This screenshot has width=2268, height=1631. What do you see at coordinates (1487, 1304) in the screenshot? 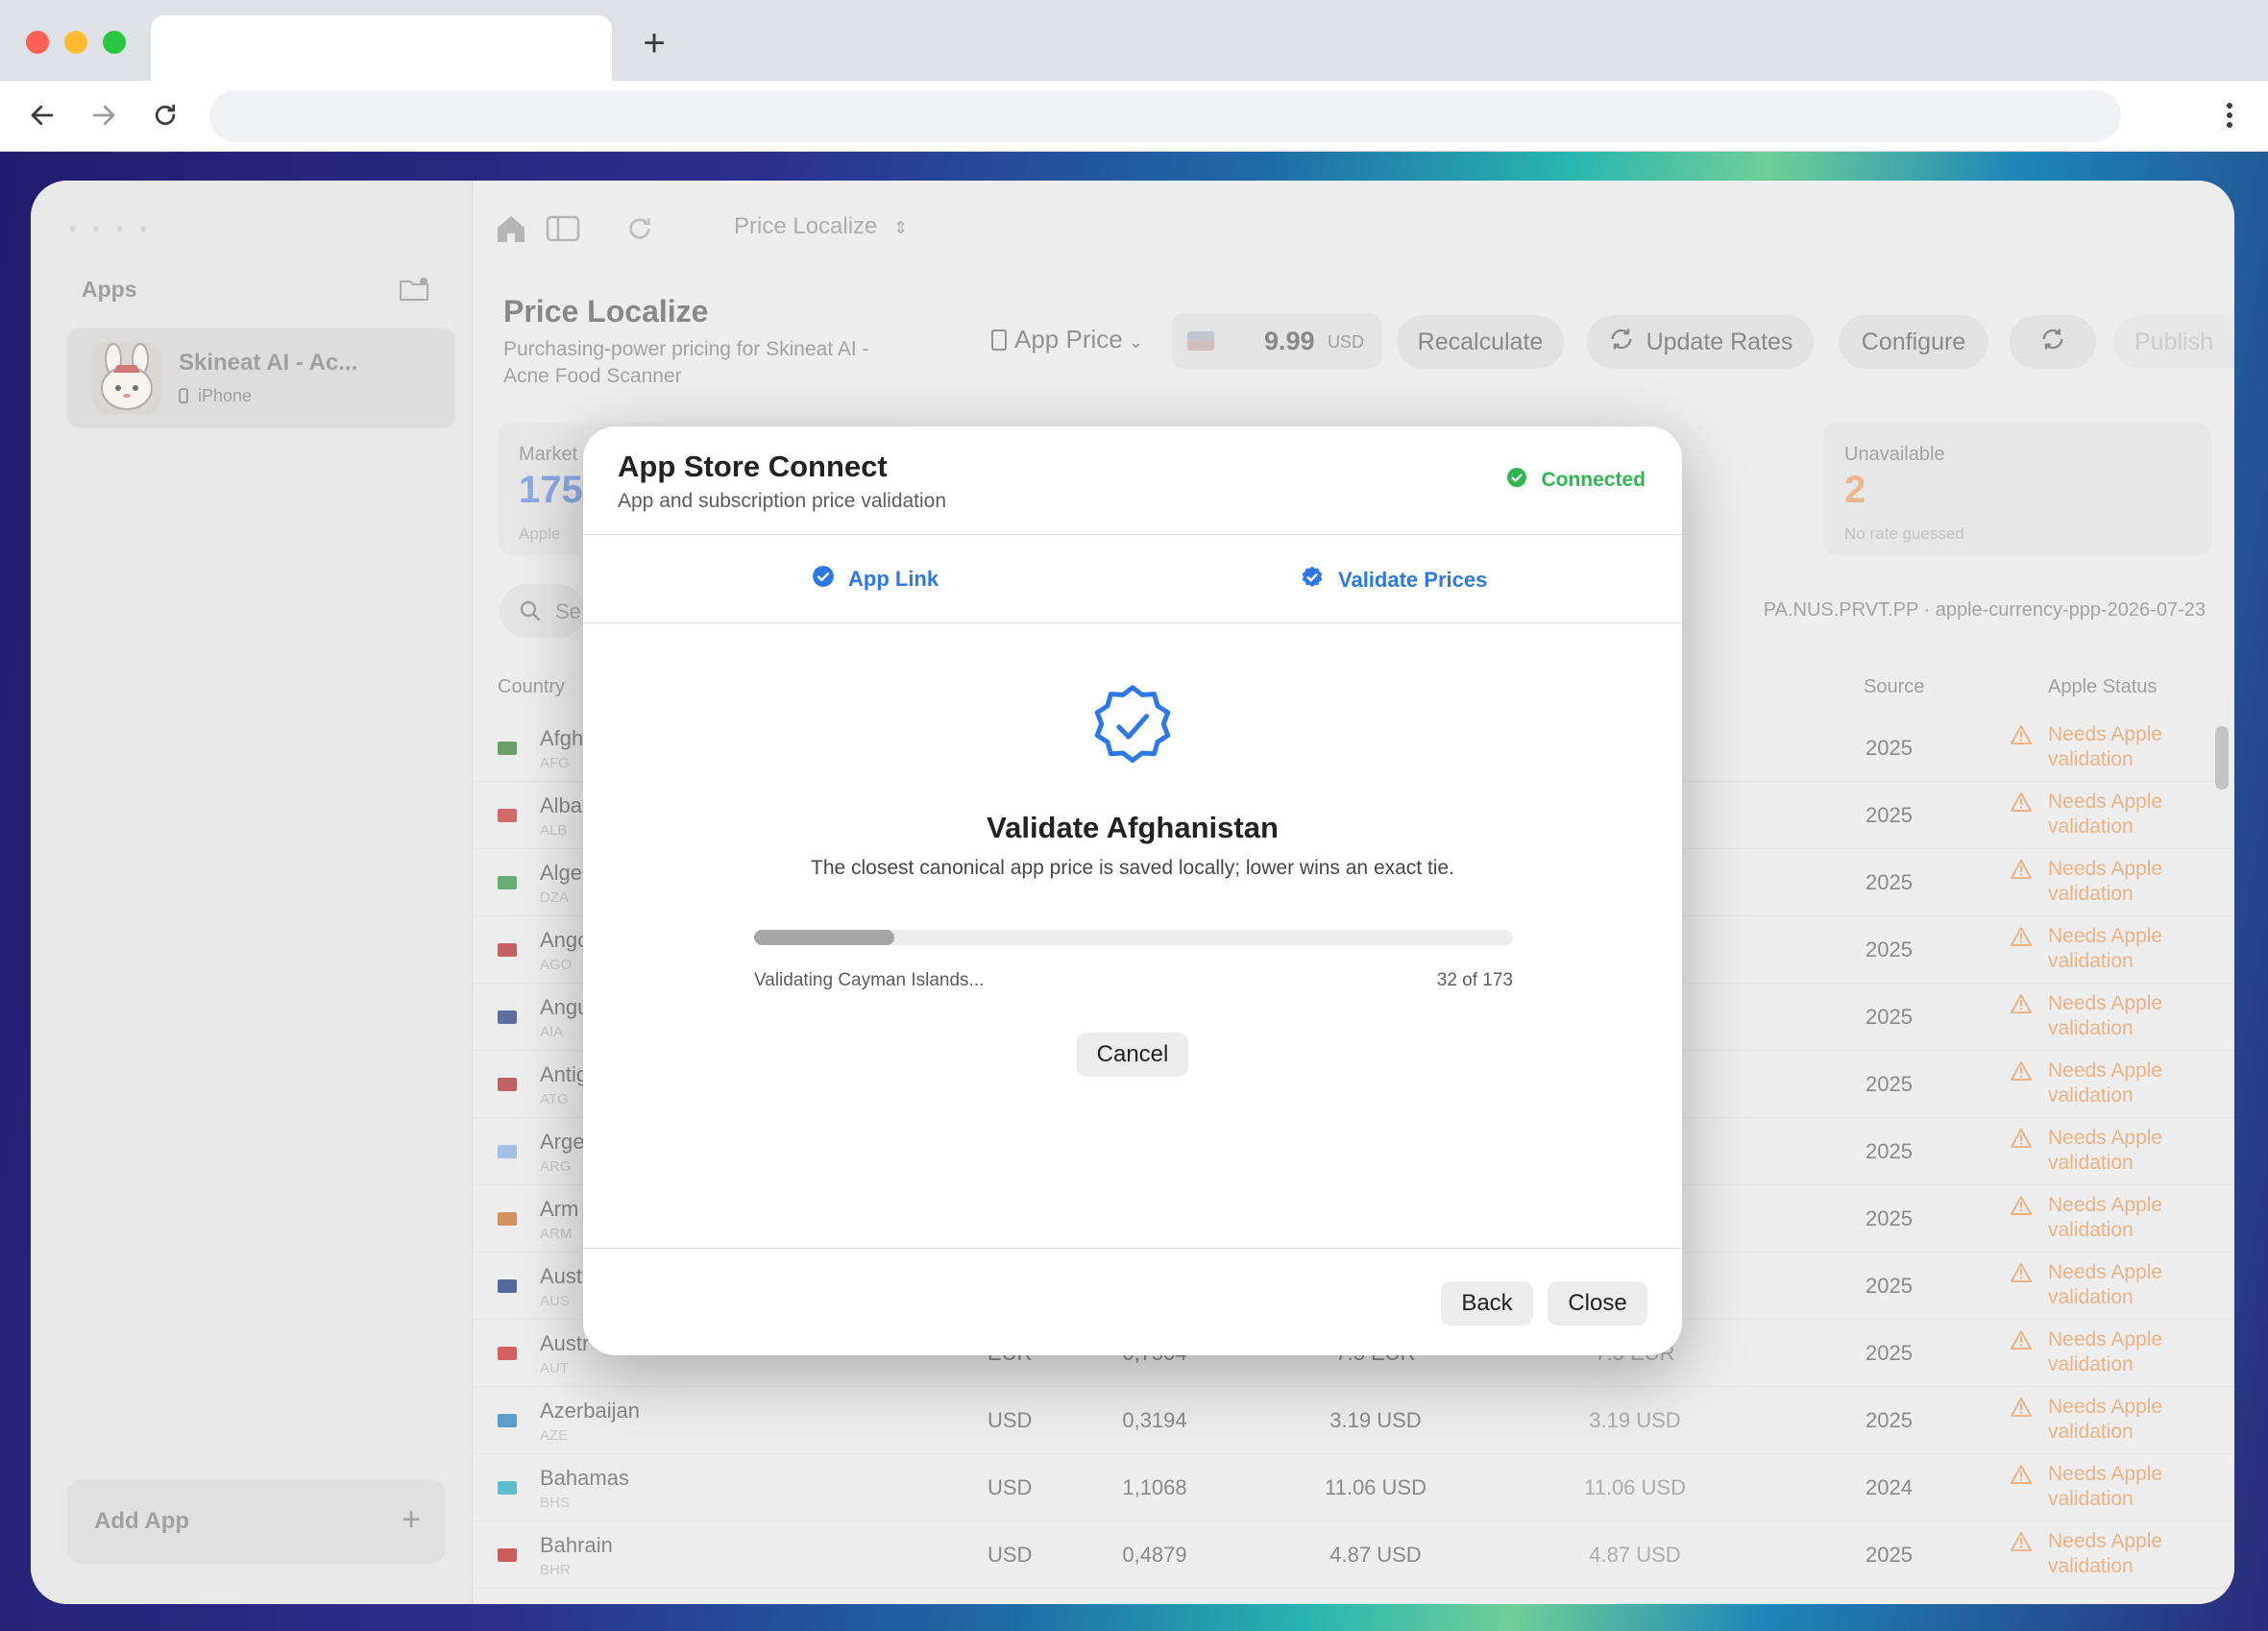
I see `back-button: Back` at bounding box center [1487, 1304].